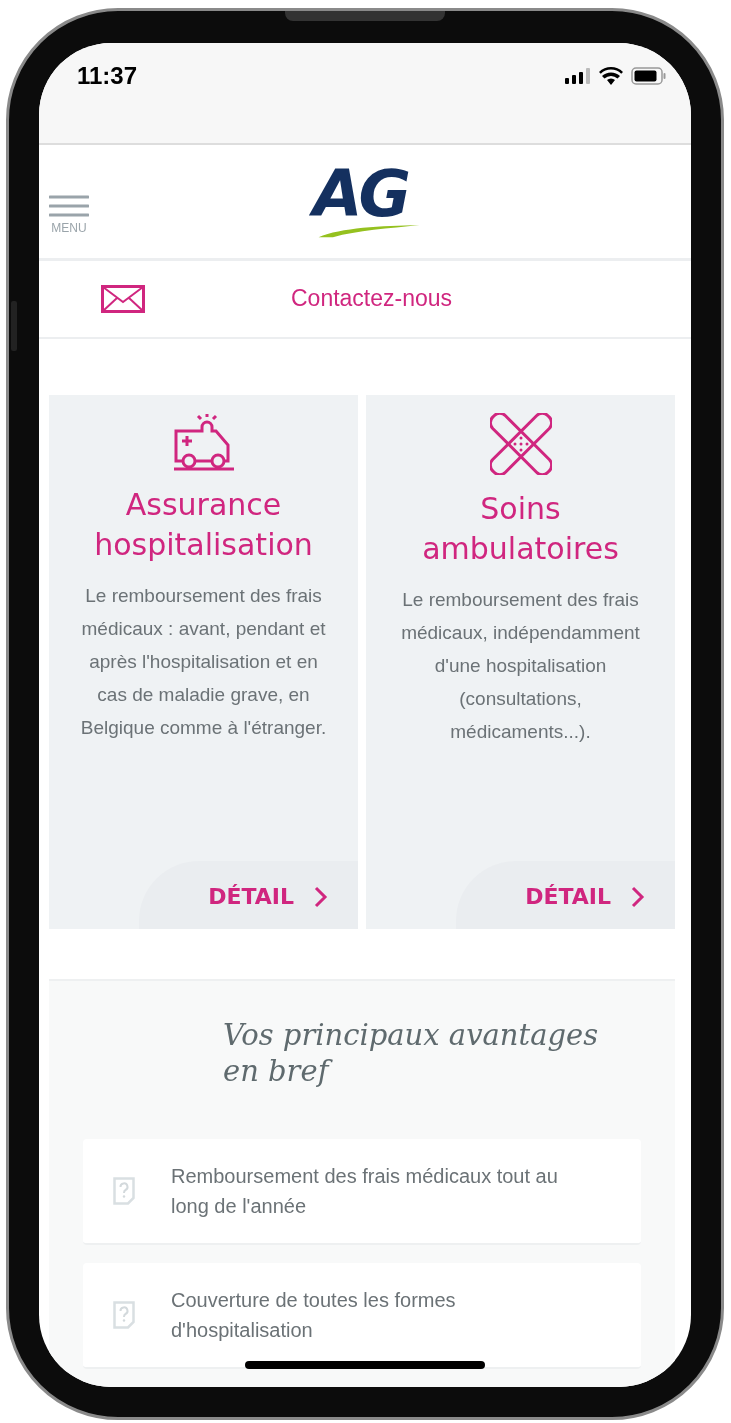 This screenshot has width=731, height=1423. What do you see at coordinates (69, 215) in the screenshot?
I see `menu-button: MENU` at bounding box center [69, 215].